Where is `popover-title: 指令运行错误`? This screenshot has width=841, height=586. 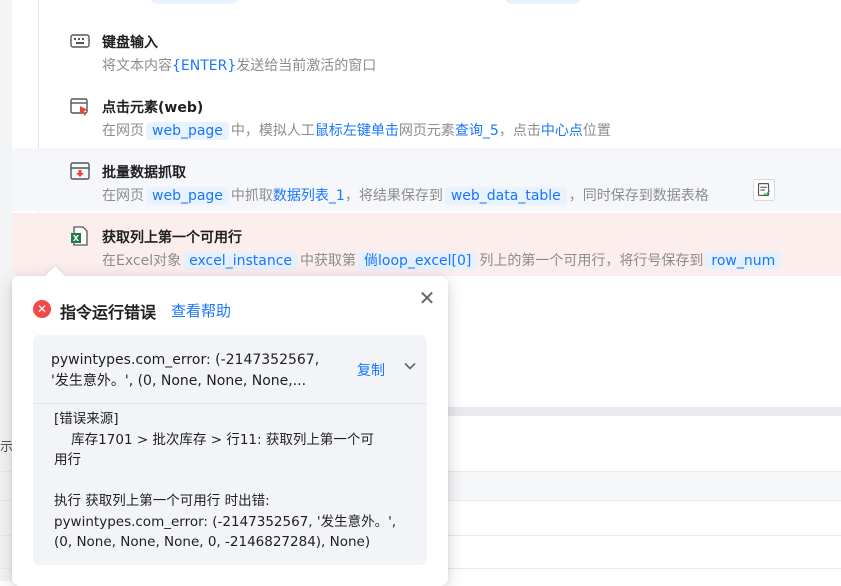 popover-title: 指令运行错误 is located at coordinates (108, 312).